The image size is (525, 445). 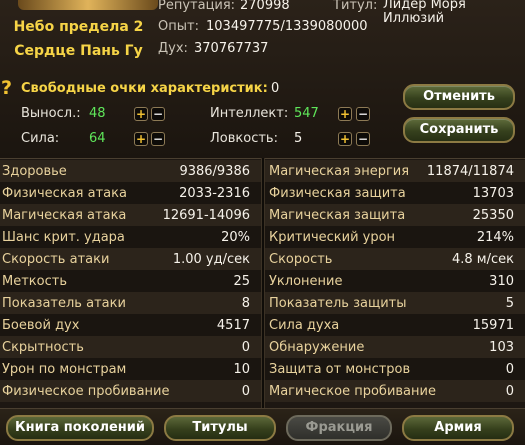 What do you see at coordinates (245, 303) in the screenshot?
I see `stat-value: 8` at bounding box center [245, 303].